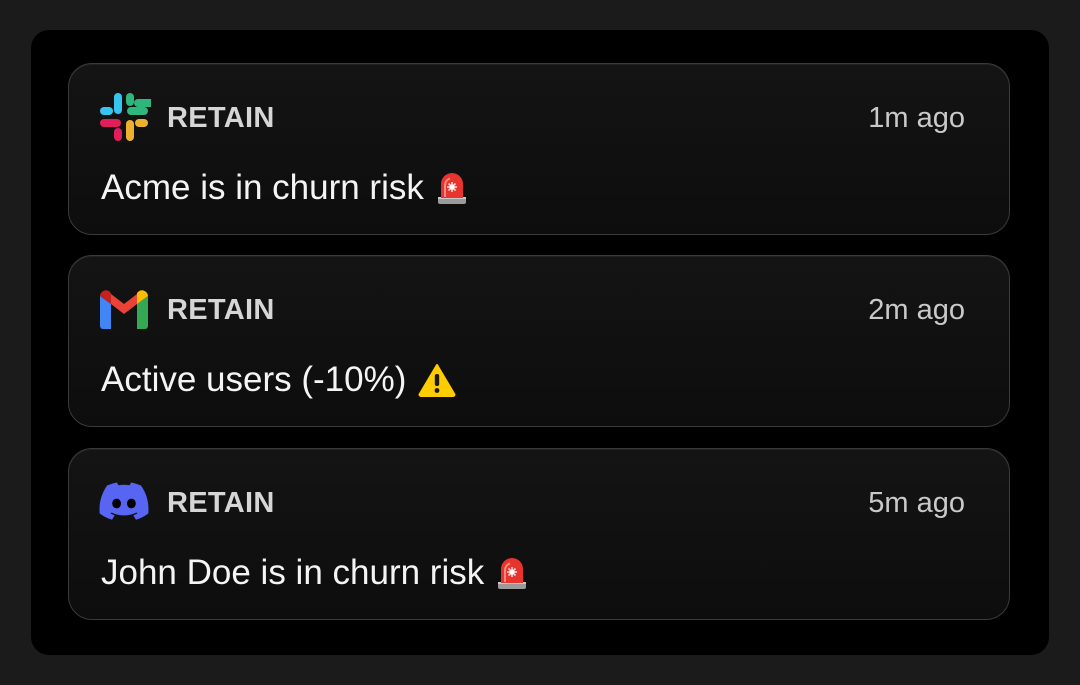  What do you see at coordinates (262, 187) in the screenshot?
I see `message-text: Acme is in churn risk` at bounding box center [262, 187].